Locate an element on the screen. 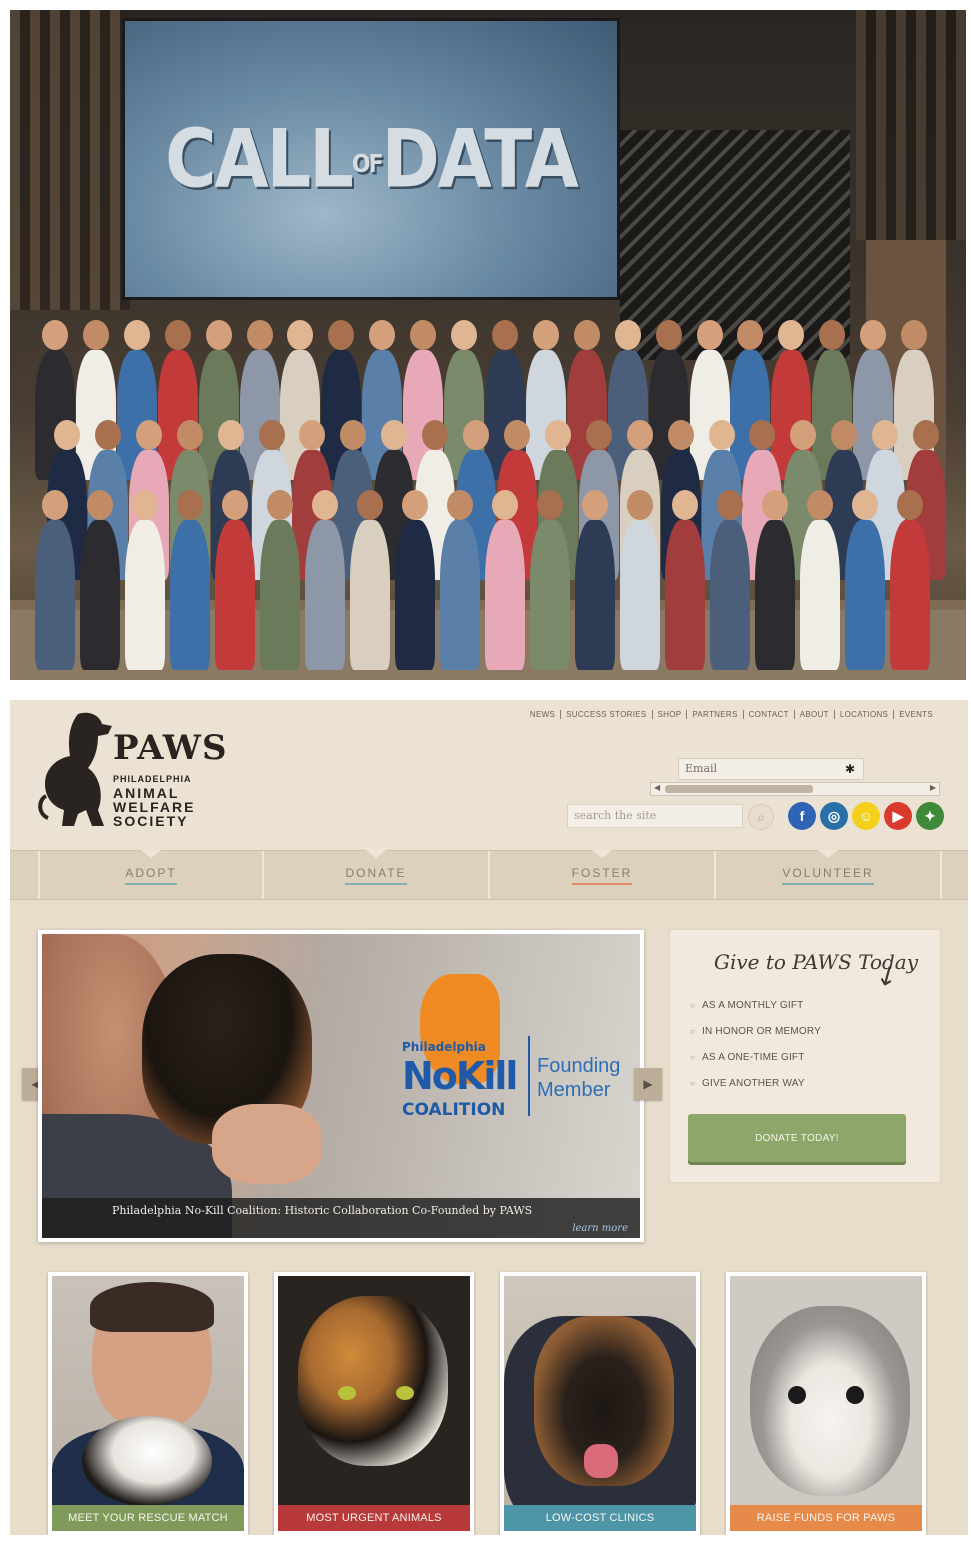  tile-clinics: LOW-COST CLINICS is located at coordinates (600, 1403).